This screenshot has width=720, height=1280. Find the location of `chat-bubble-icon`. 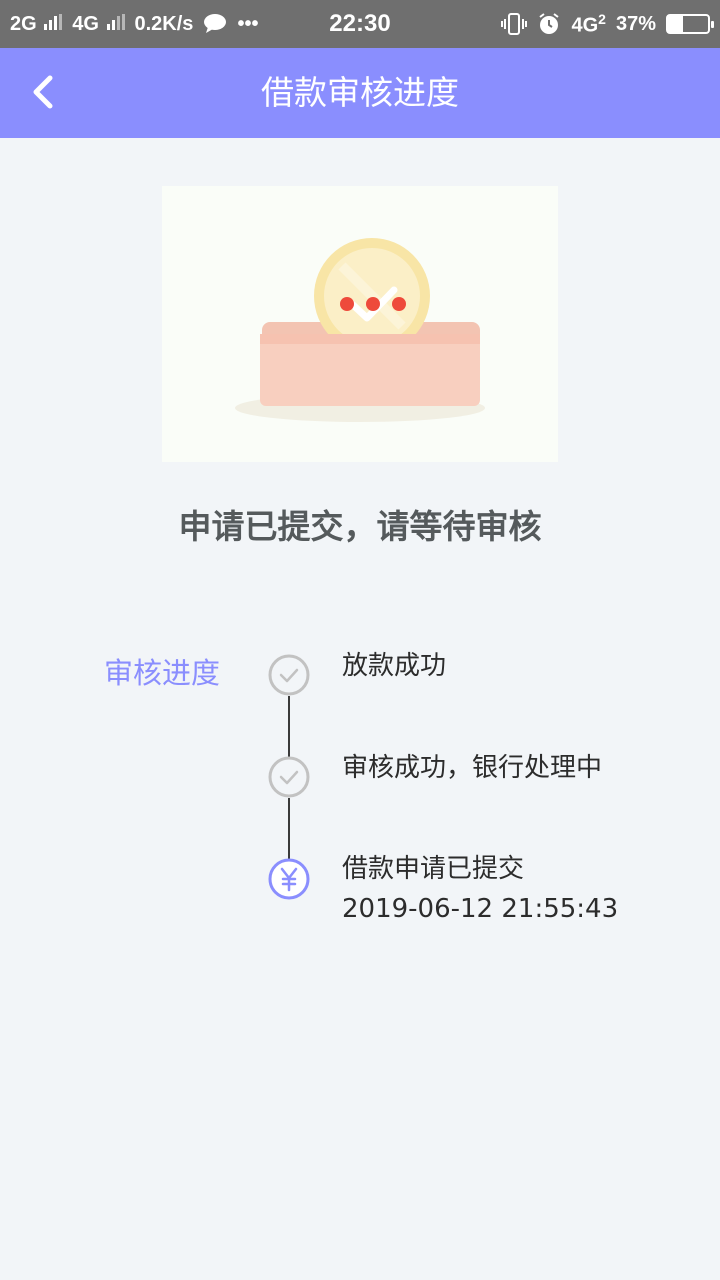

chat-bubble-icon is located at coordinates (215, 23).